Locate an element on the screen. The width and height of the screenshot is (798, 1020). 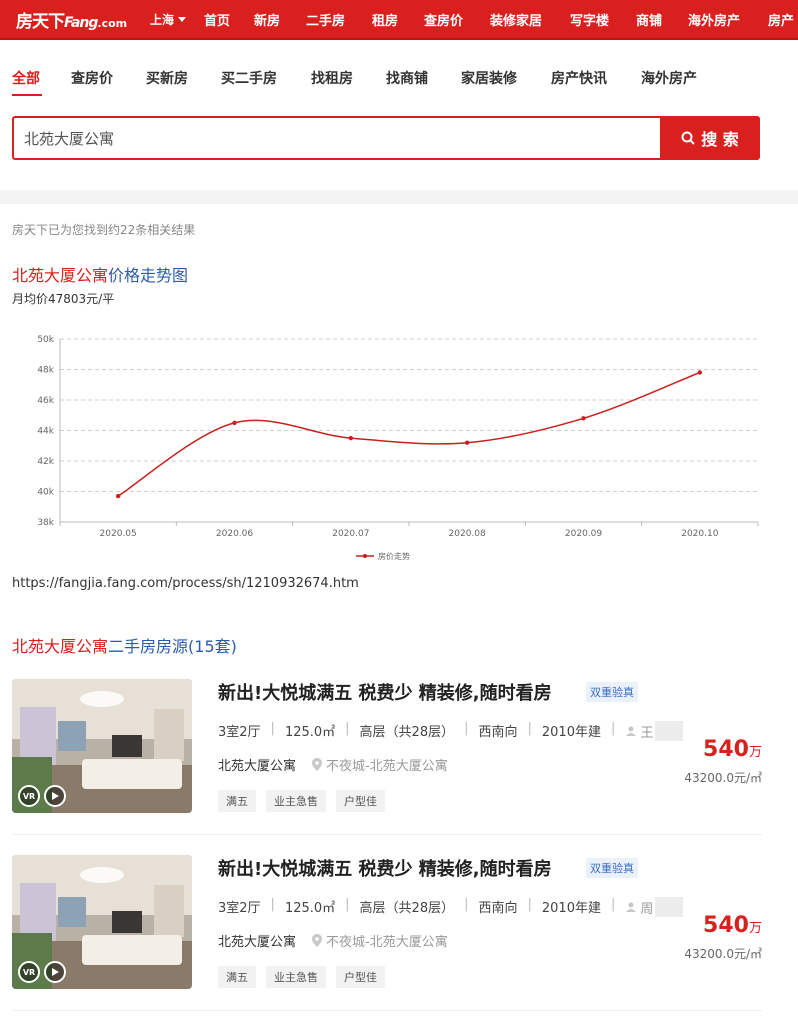
y-tick-label: 44k is located at coordinates (45, 432).